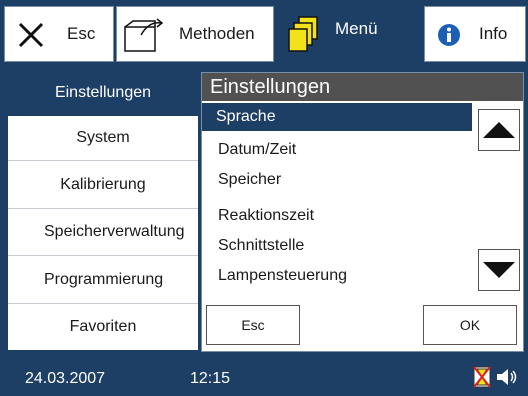  I want to click on list-item-reaktionszeit: Reaktionszeit, so click(337, 216).